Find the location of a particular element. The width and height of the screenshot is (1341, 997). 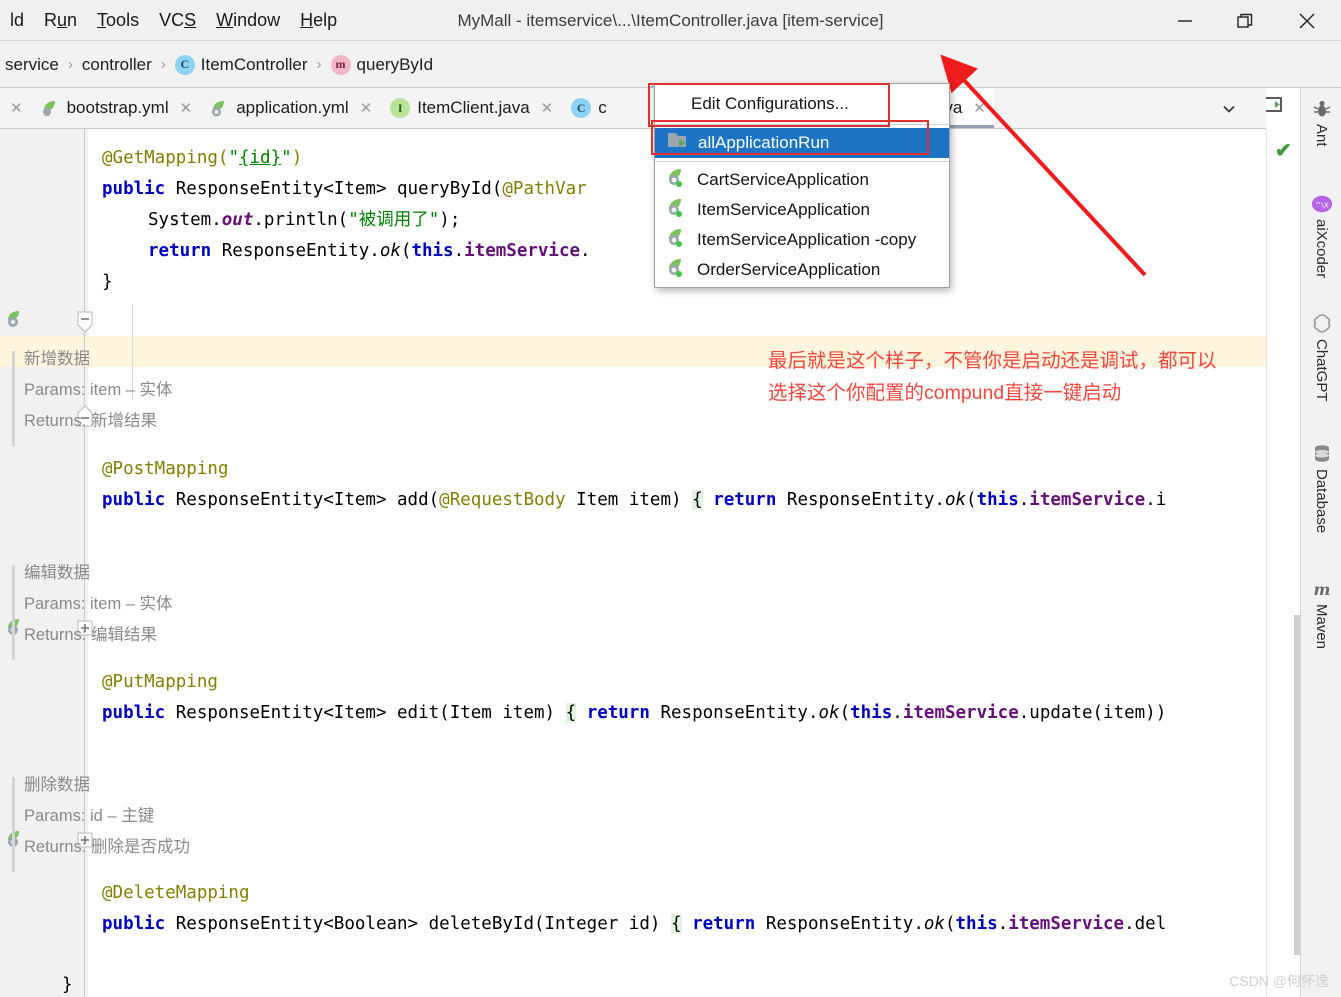

menu-vcs: VCS is located at coordinates (177, 20).